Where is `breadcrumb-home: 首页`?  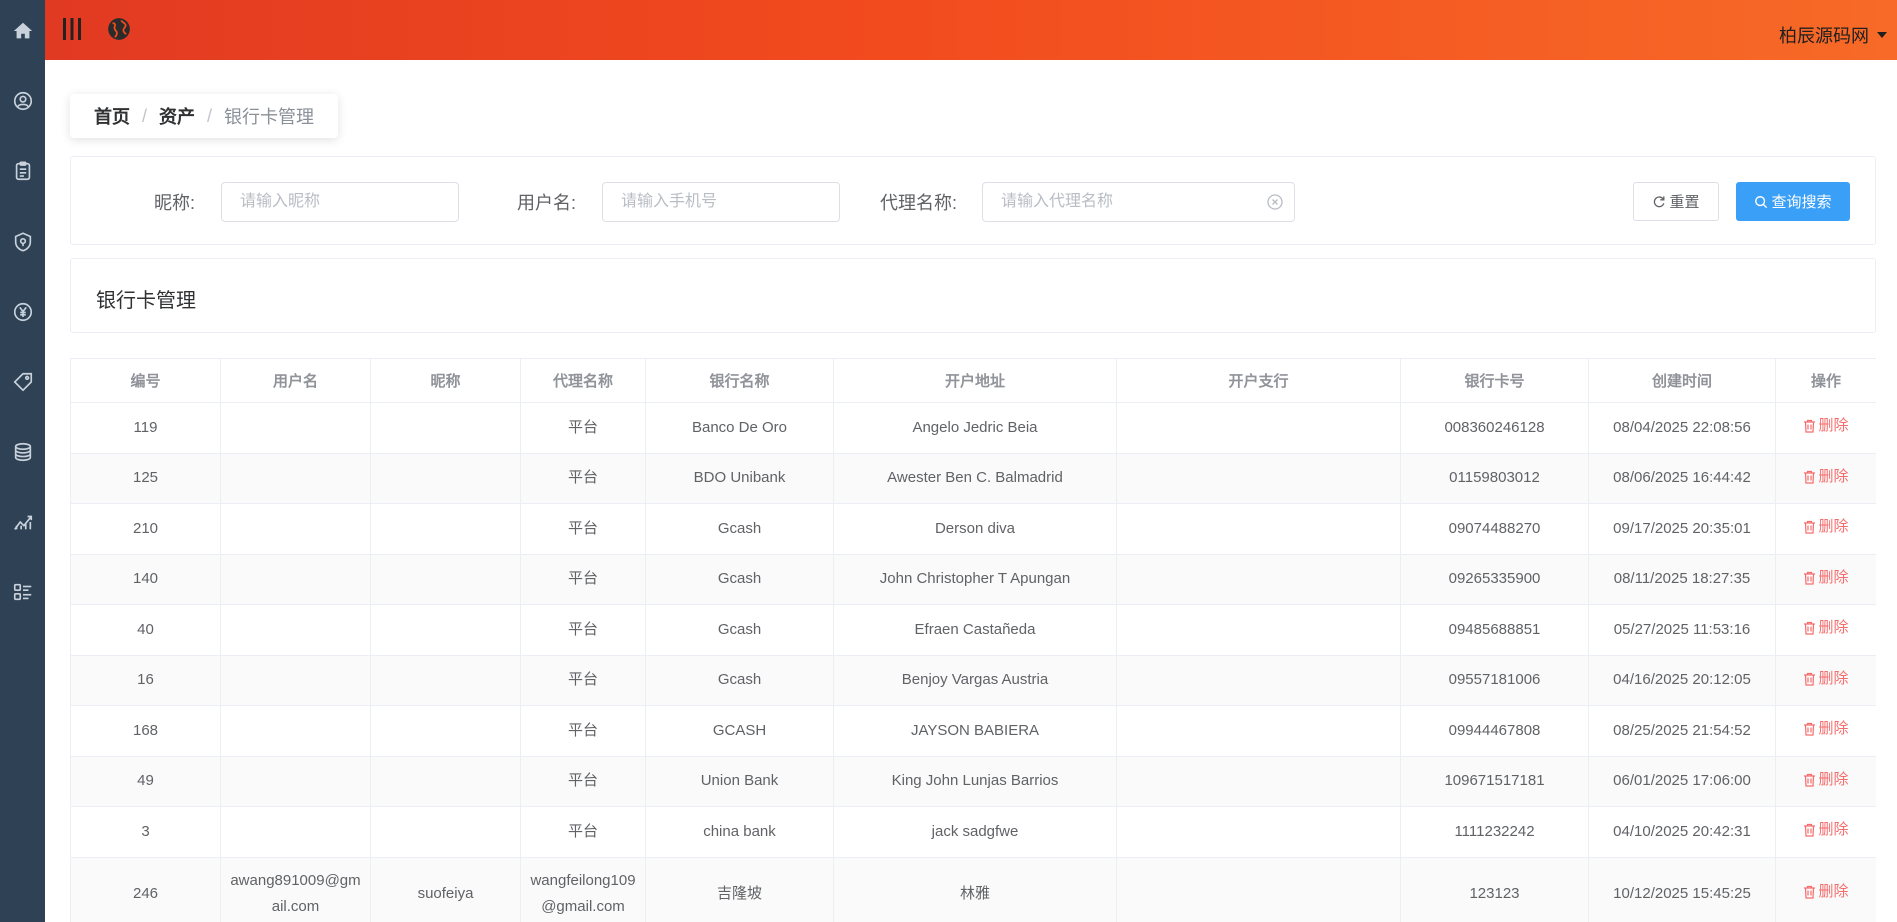
breadcrumb-home: 首页 is located at coordinates (112, 116).